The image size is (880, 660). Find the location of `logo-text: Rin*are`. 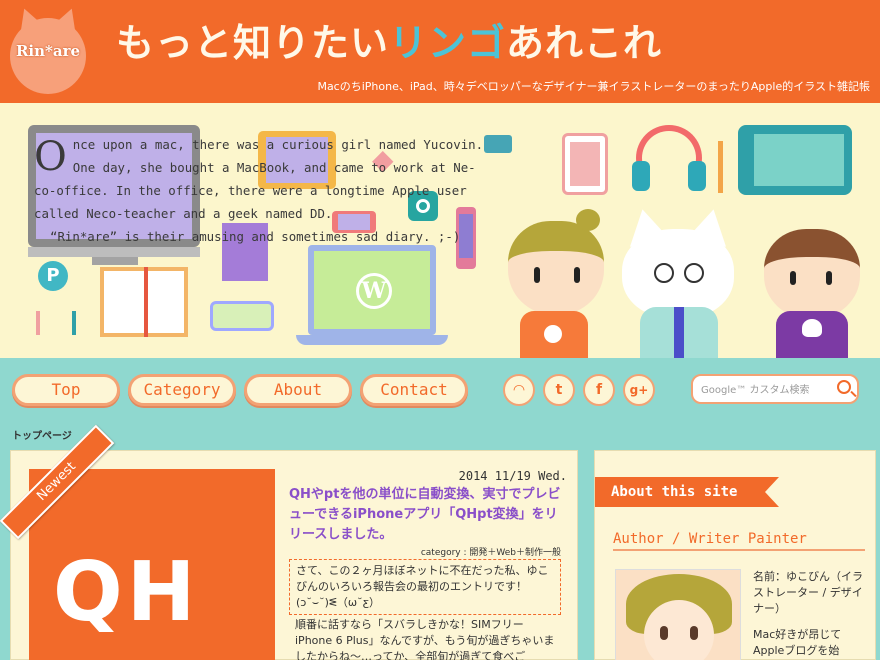

logo-text: Rin*are is located at coordinates (48, 51).